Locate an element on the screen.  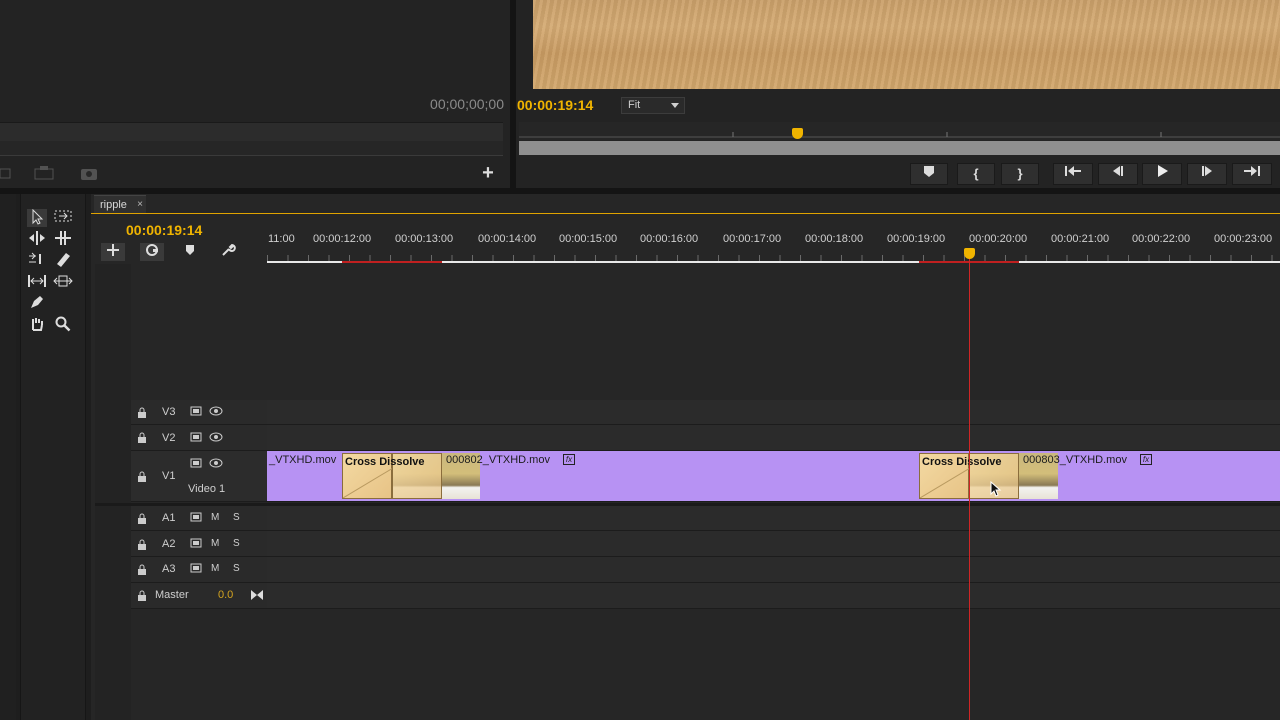
ruler-label: 00:00:13:00 is located at coordinates (424, 239).